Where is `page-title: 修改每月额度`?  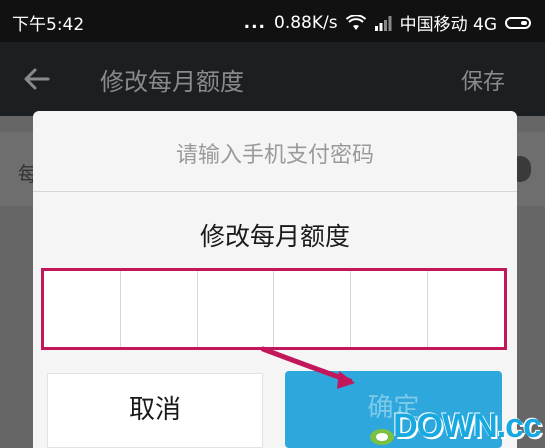
page-title: 修改每月额度 is located at coordinates (172, 82).